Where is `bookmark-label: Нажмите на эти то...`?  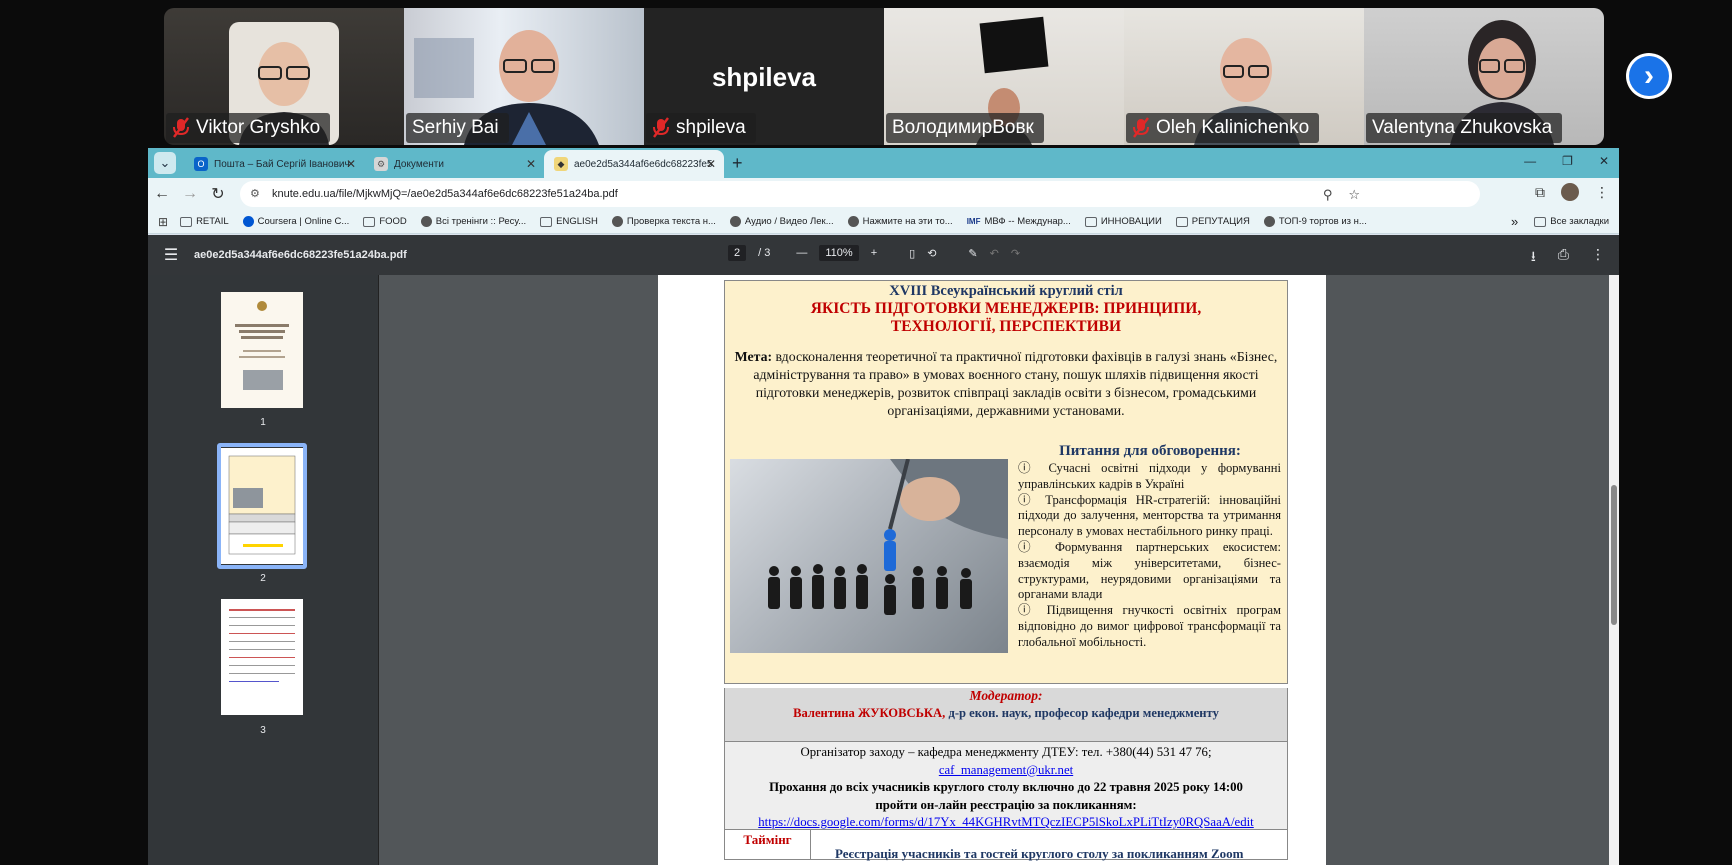 bookmark-label: Нажмите на эти то... is located at coordinates (907, 221).